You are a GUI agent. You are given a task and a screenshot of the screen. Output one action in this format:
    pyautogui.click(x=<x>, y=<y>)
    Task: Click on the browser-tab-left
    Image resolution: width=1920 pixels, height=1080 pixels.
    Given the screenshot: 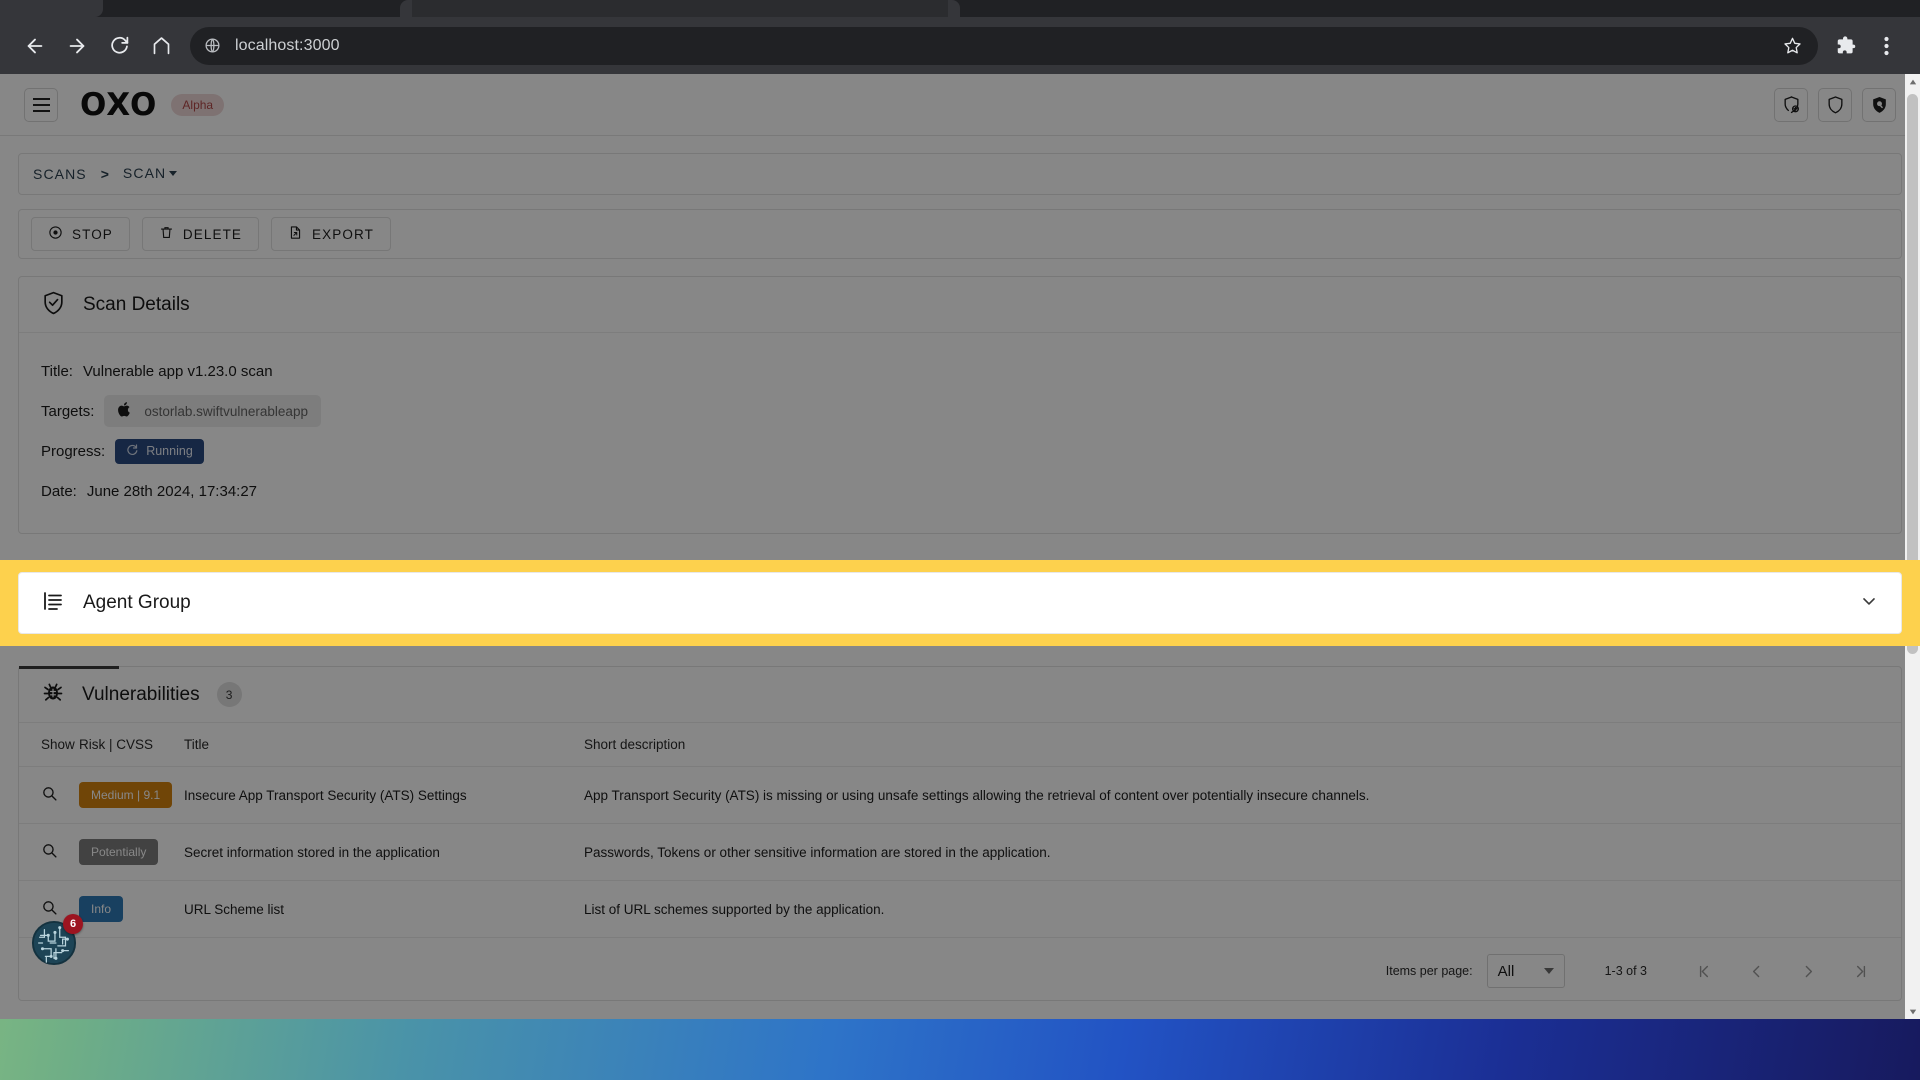 What is the action you would take?
    pyautogui.click(x=51, y=8)
    